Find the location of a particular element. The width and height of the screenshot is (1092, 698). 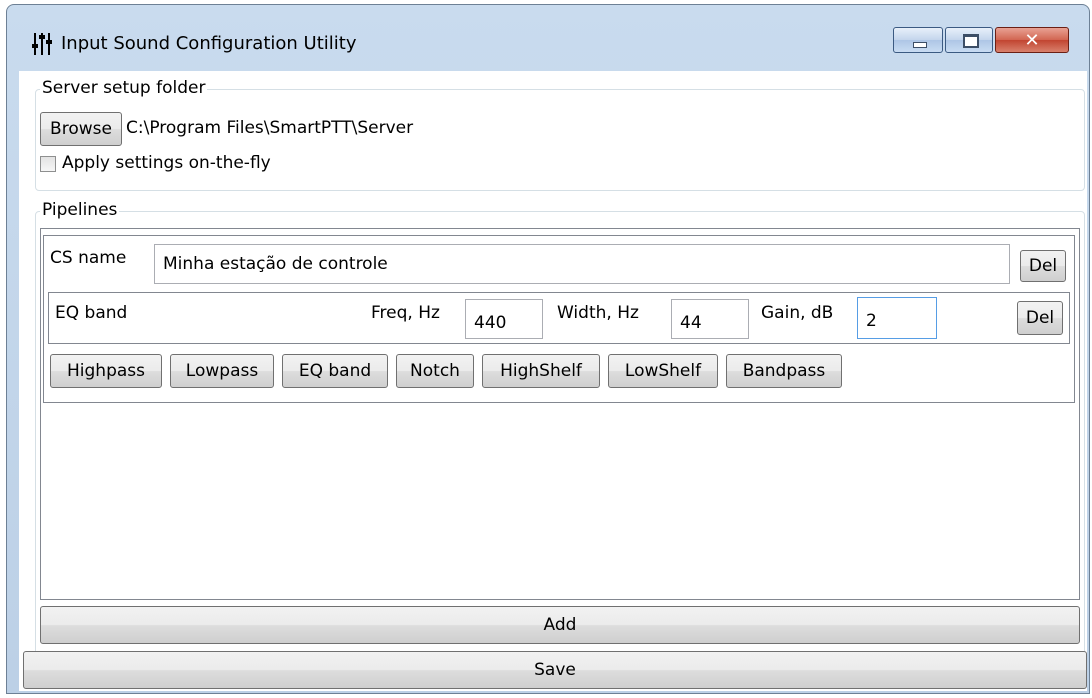

add-pipeline-button: Add is located at coordinates (560, 625).